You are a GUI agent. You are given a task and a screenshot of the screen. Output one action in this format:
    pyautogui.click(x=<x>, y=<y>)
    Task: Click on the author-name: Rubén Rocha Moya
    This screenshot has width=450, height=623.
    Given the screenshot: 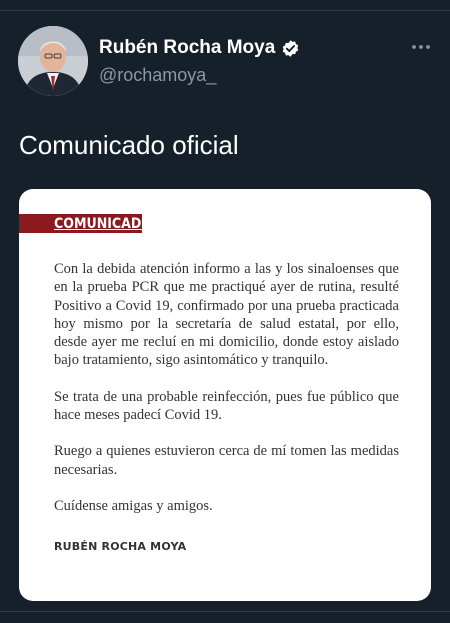 What is the action you would take?
    pyautogui.click(x=187, y=48)
    